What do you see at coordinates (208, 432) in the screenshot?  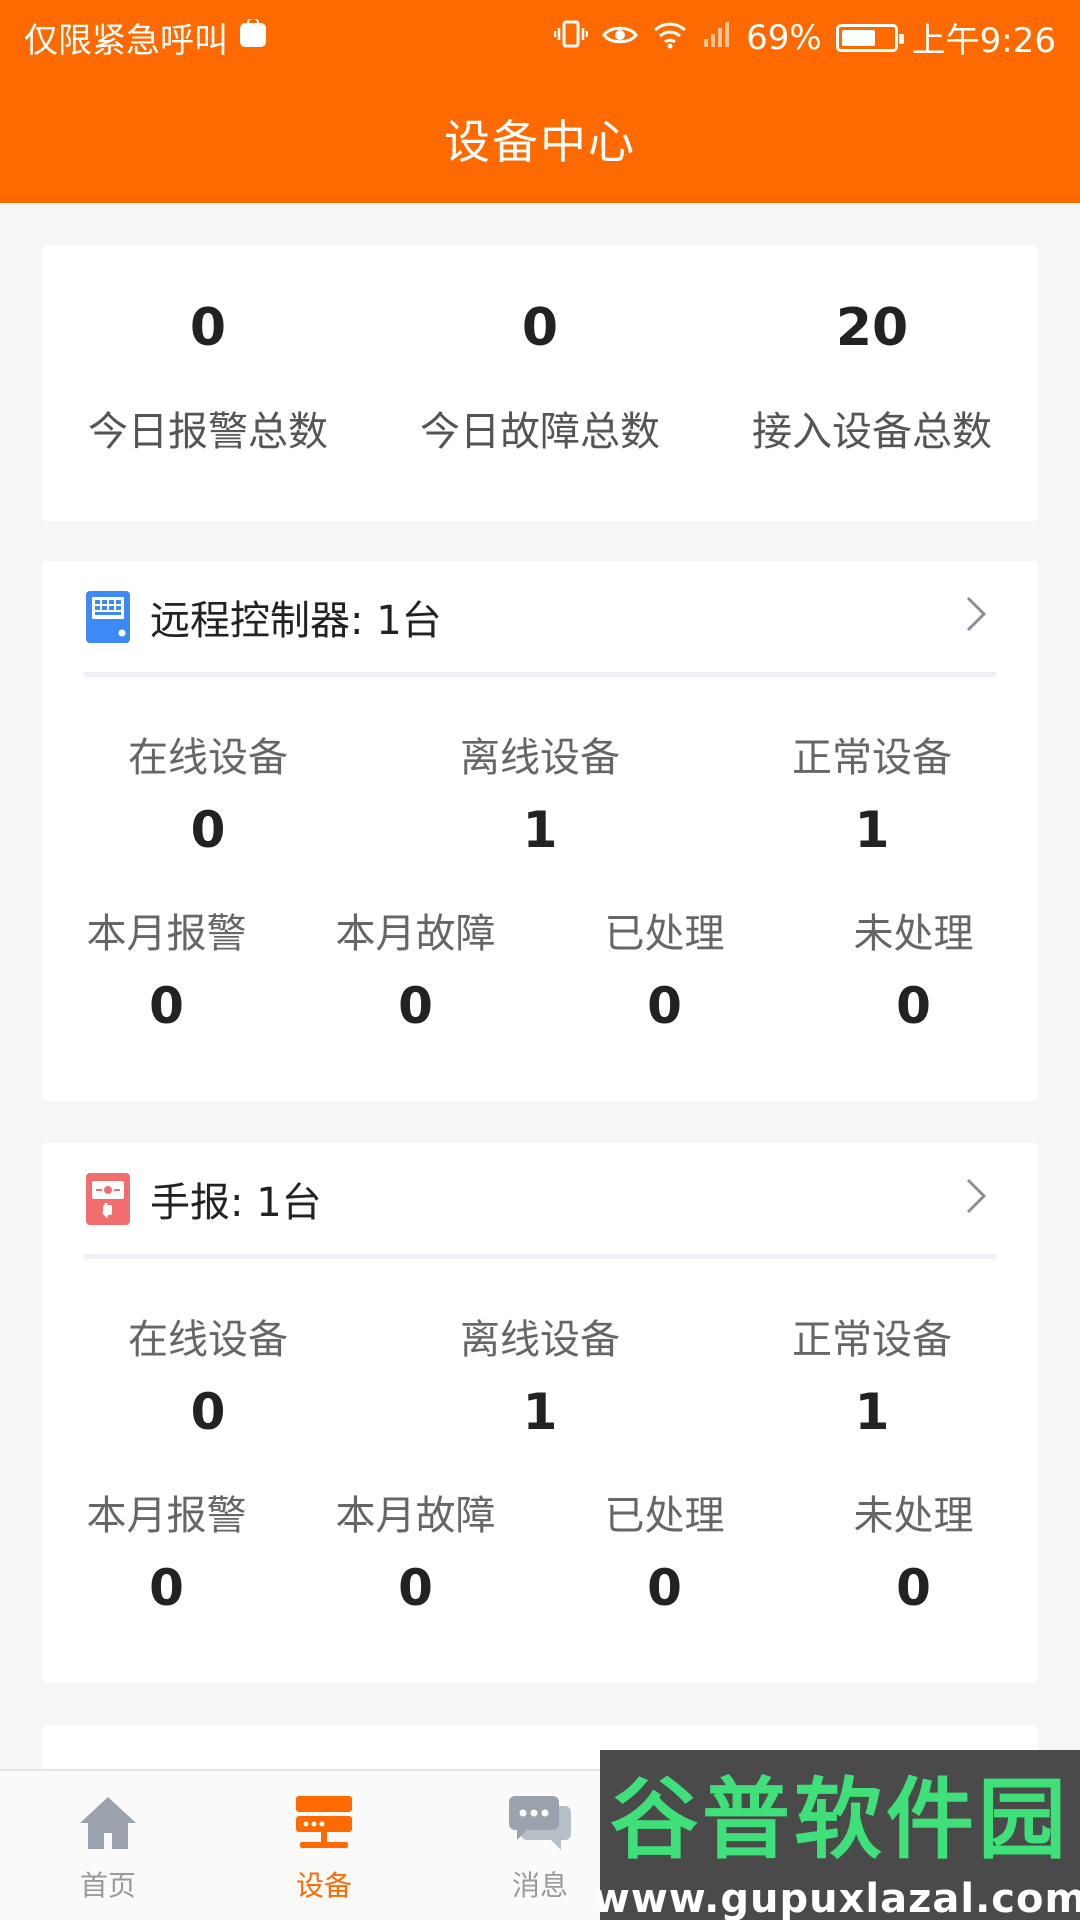 I see `summary-label: 今日报警总数` at bounding box center [208, 432].